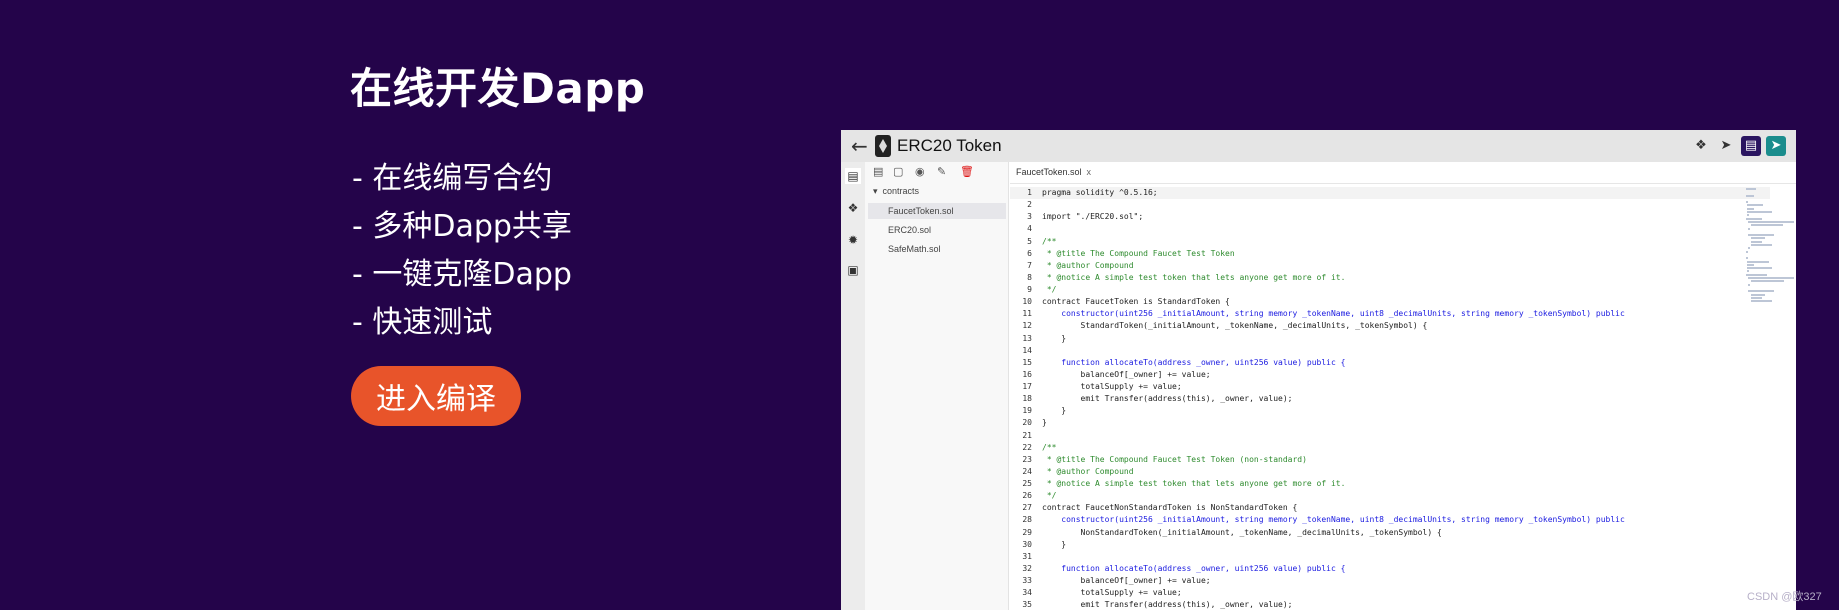 The height and width of the screenshot is (610, 1839). What do you see at coordinates (1776, 146) in the screenshot?
I see `send-icon: ➤` at bounding box center [1776, 146].